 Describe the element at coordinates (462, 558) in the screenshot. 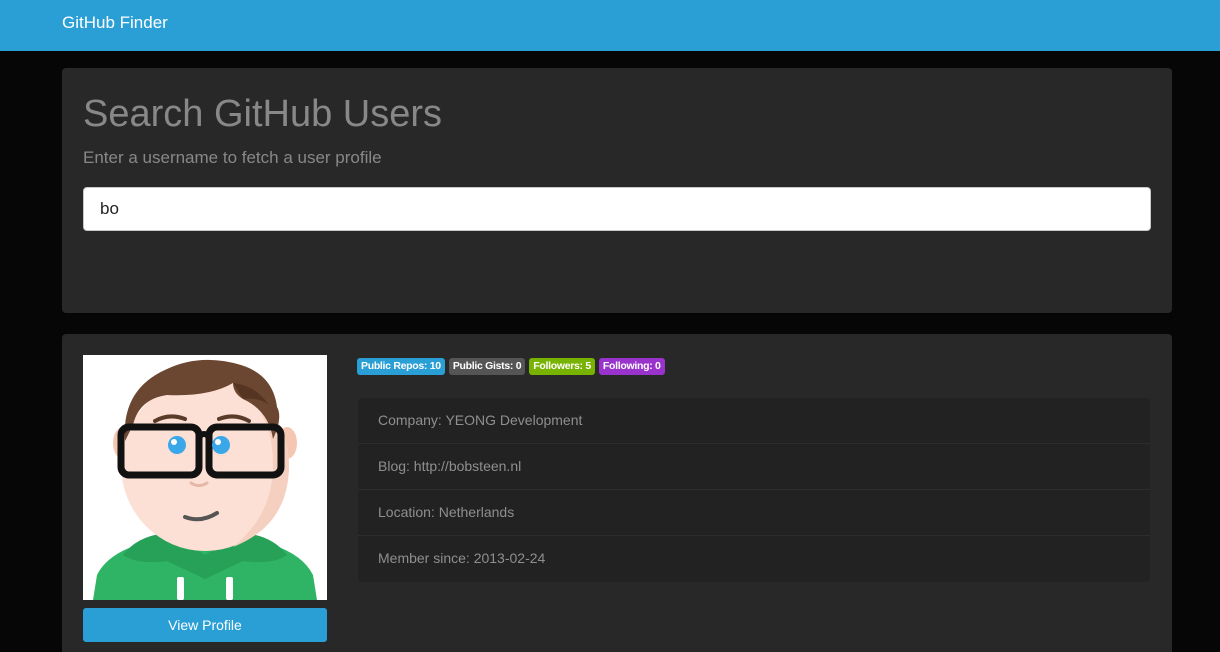

I see `member-since-item: Member since: 2013-02-24` at that location.